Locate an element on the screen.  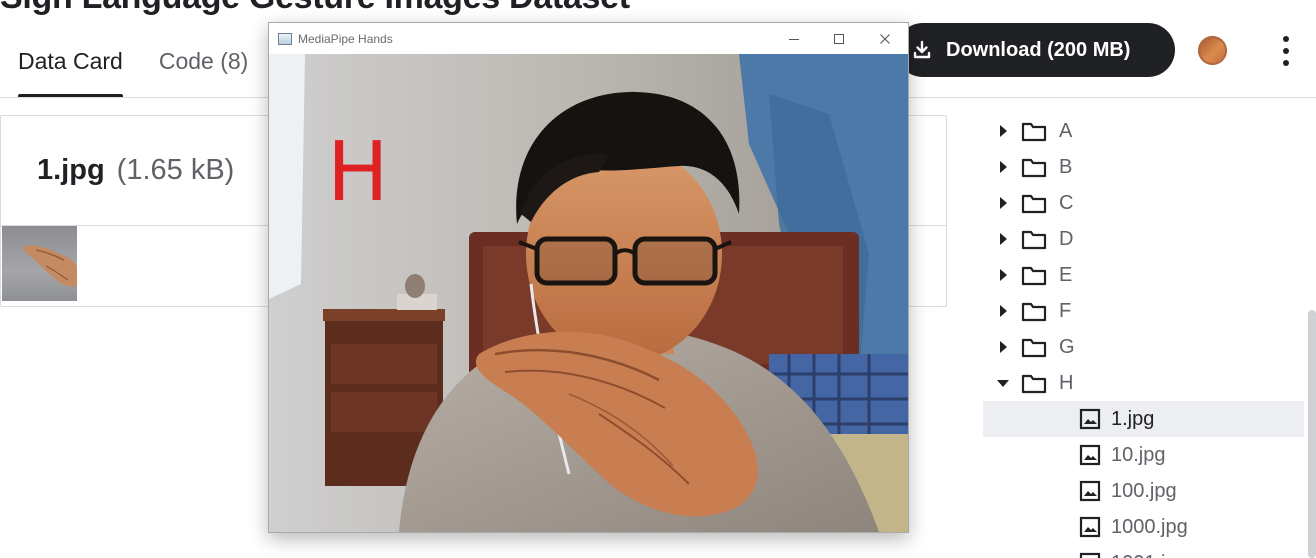
tab-code: Code (8) is located at coordinates (203, 67).